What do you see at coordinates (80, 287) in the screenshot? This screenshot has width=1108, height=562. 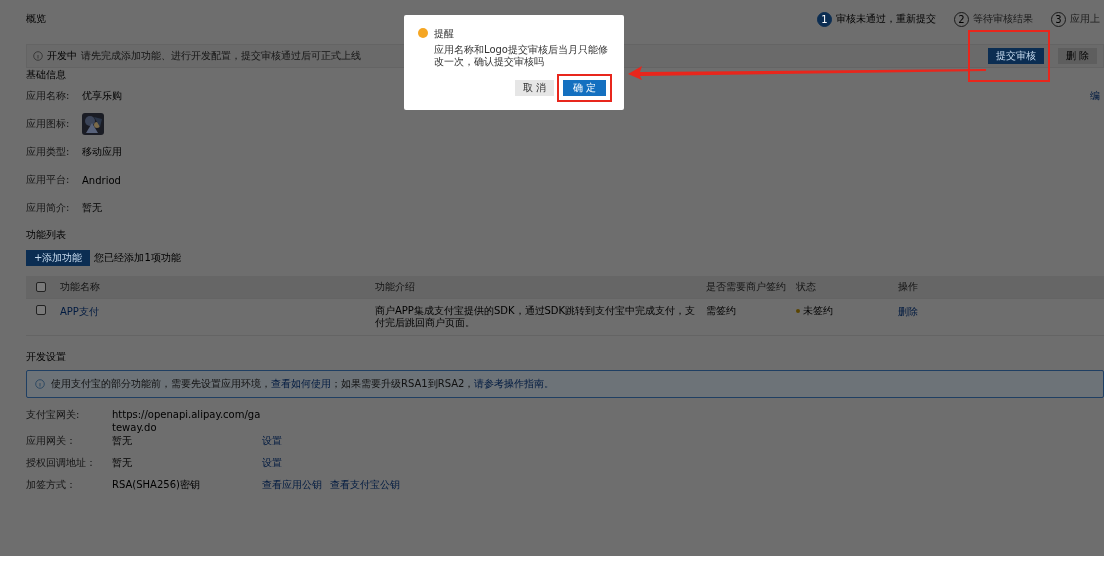 I see `column-header: 功能名称` at bounding box center [80, 287].